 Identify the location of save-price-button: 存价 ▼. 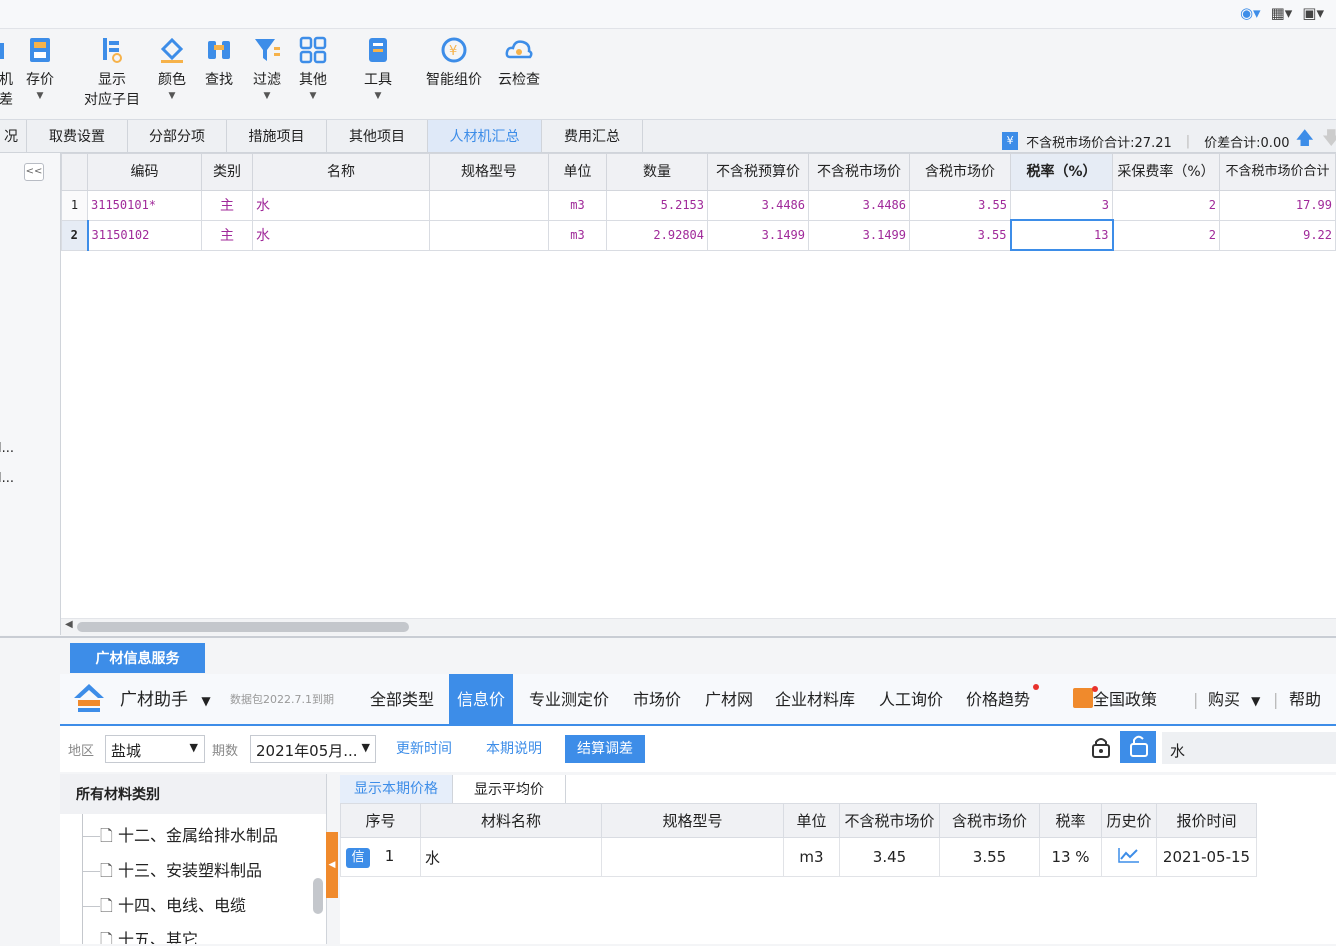
(40, 68).